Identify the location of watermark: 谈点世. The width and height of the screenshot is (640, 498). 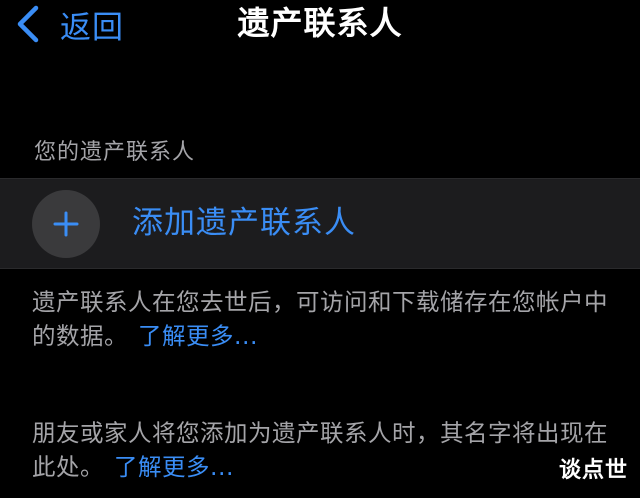
(593, 470).